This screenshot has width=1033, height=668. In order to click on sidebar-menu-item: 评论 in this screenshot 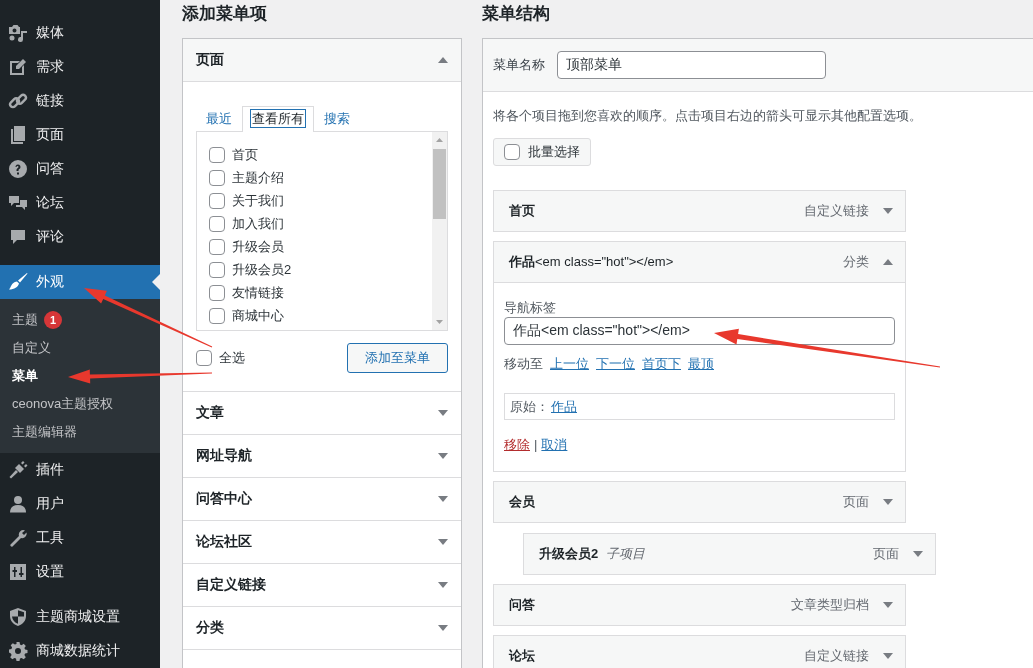, I will do `click(80, 237)`.